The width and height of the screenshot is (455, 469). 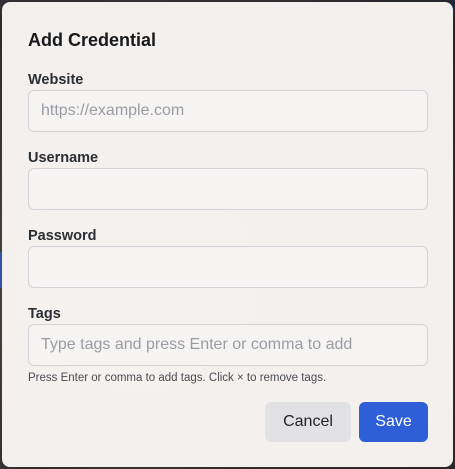 What do you see at coordinates (228, 111) in the screenshot?
I see `website-input` at bounding box center [228, 111].